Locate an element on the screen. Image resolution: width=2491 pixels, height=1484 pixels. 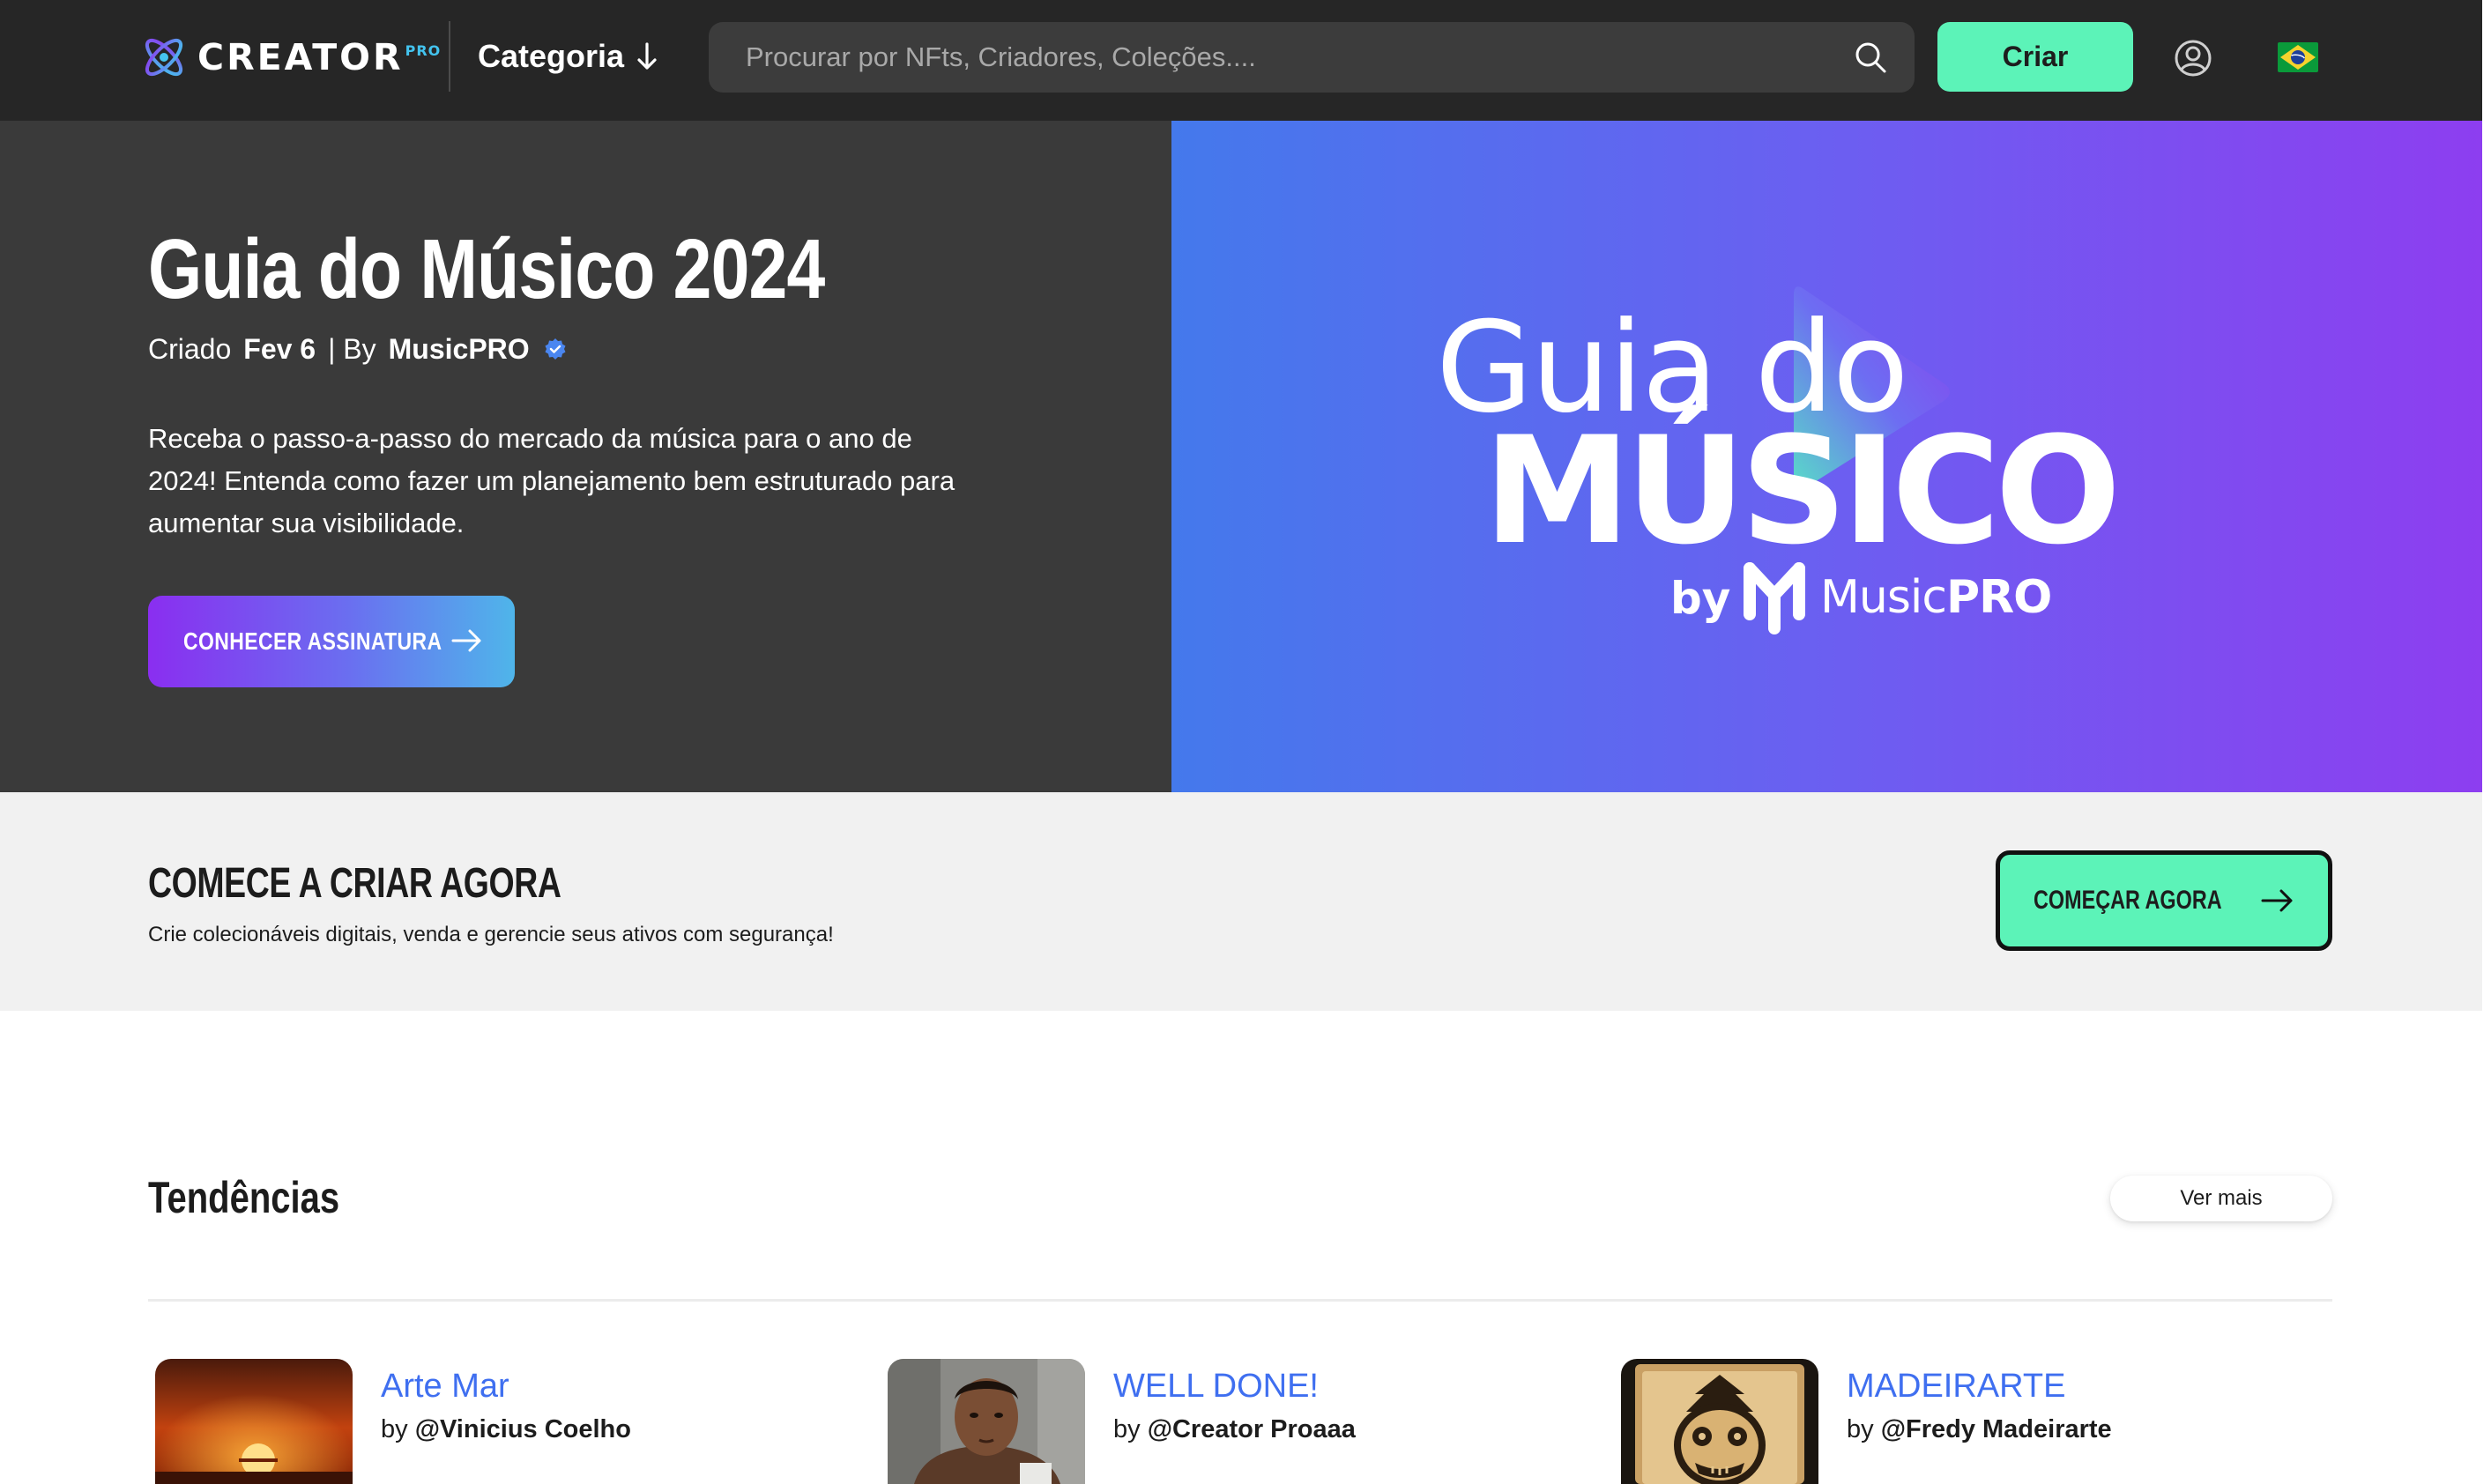
section-divider is located at coordinates (1240, 1300).